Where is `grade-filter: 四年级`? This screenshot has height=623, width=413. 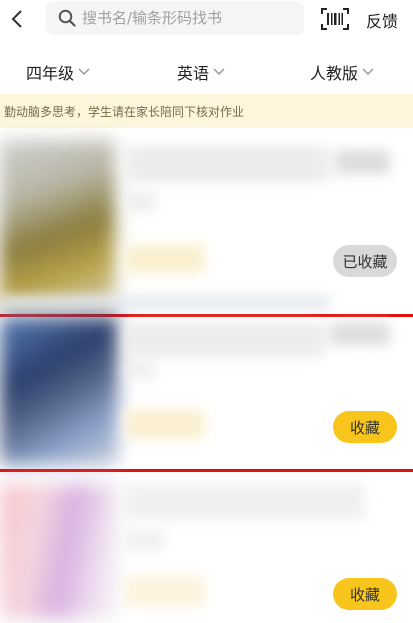
grade-filter: 四年级 is located at coordinates (58, 72).